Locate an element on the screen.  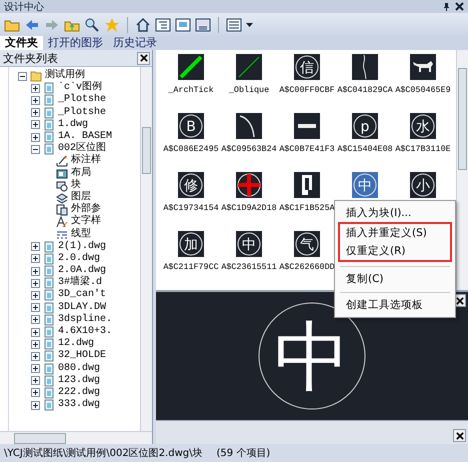
description-icon is located at coordinates (203, 24).